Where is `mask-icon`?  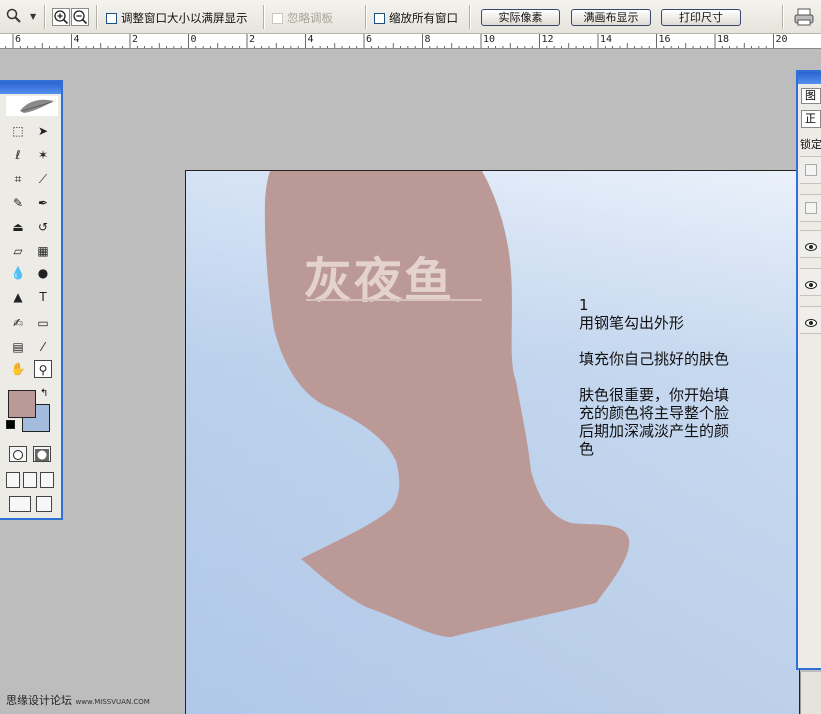
mask-icon is located at coordinates (42, 455).